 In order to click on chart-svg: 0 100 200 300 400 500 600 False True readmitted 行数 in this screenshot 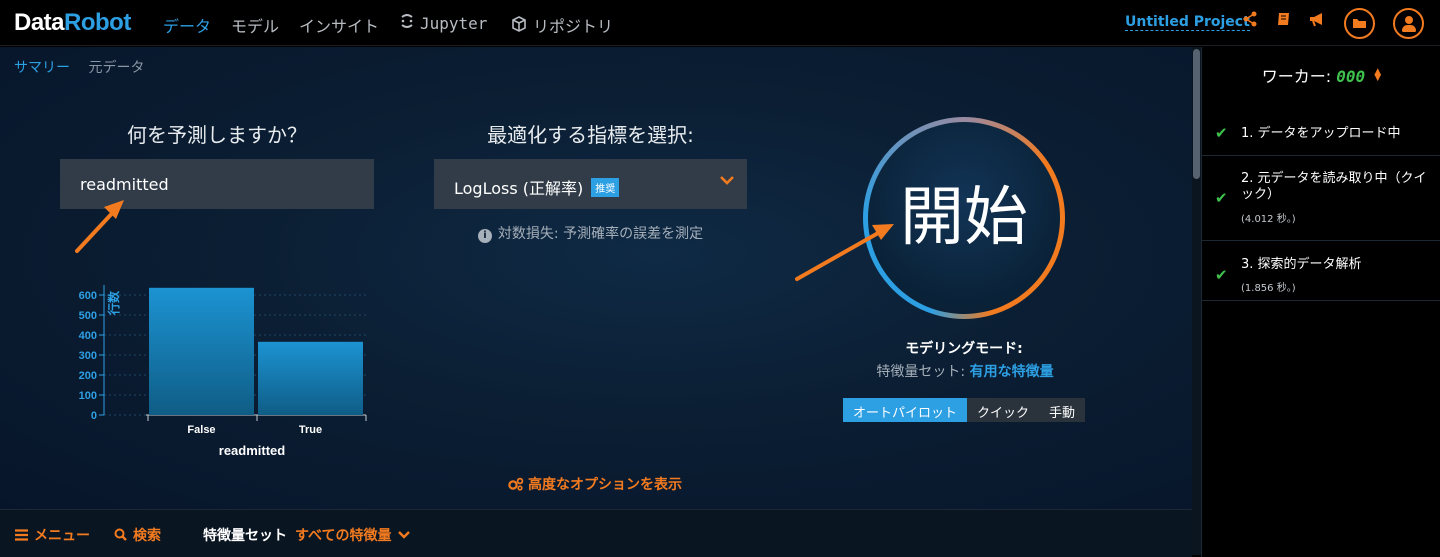, I will do `click(223, 371)`.